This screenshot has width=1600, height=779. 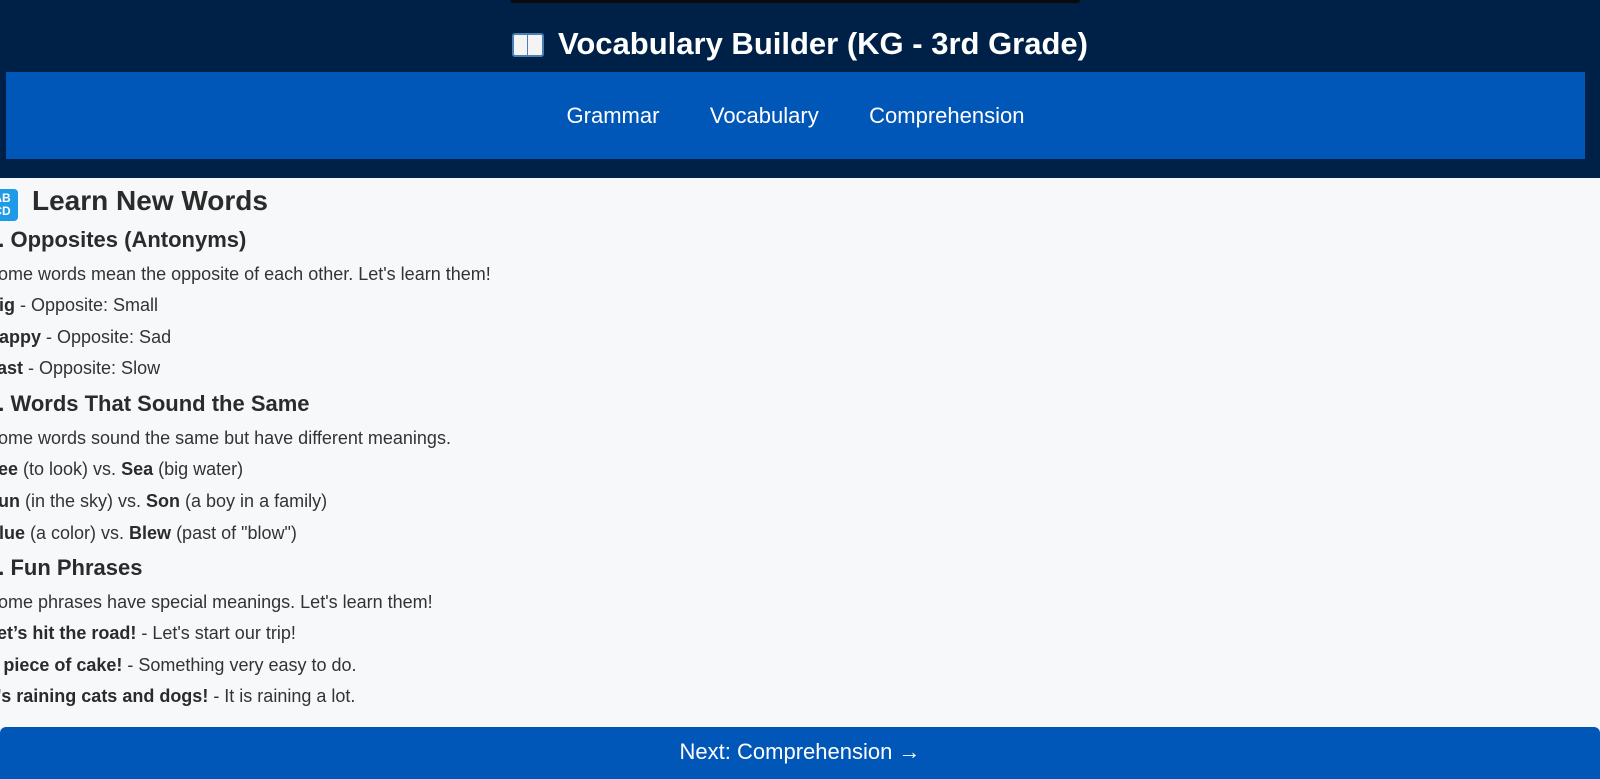 I want to click on nav-link-grammar: Grammar, so click(x=613, y=116).